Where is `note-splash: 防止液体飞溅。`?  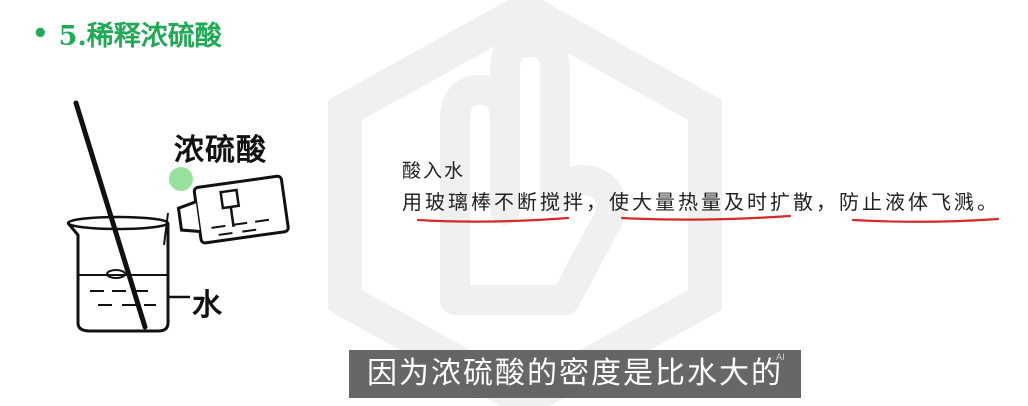
note-splash: 防止液体飞溅。 is located at coordinates (919, 202).